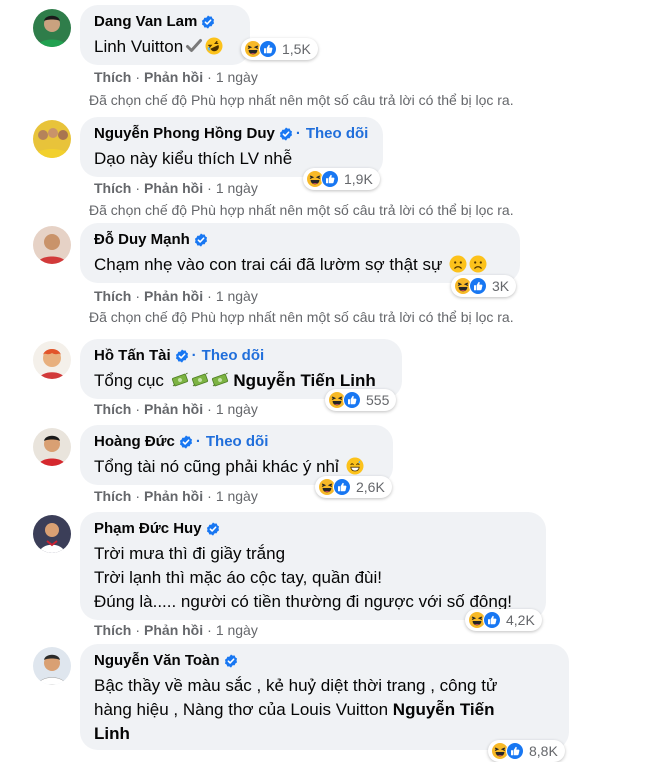  I want to click on comment-text-line: Trời mưa thì đi giầy trắng, so click(190, 553).